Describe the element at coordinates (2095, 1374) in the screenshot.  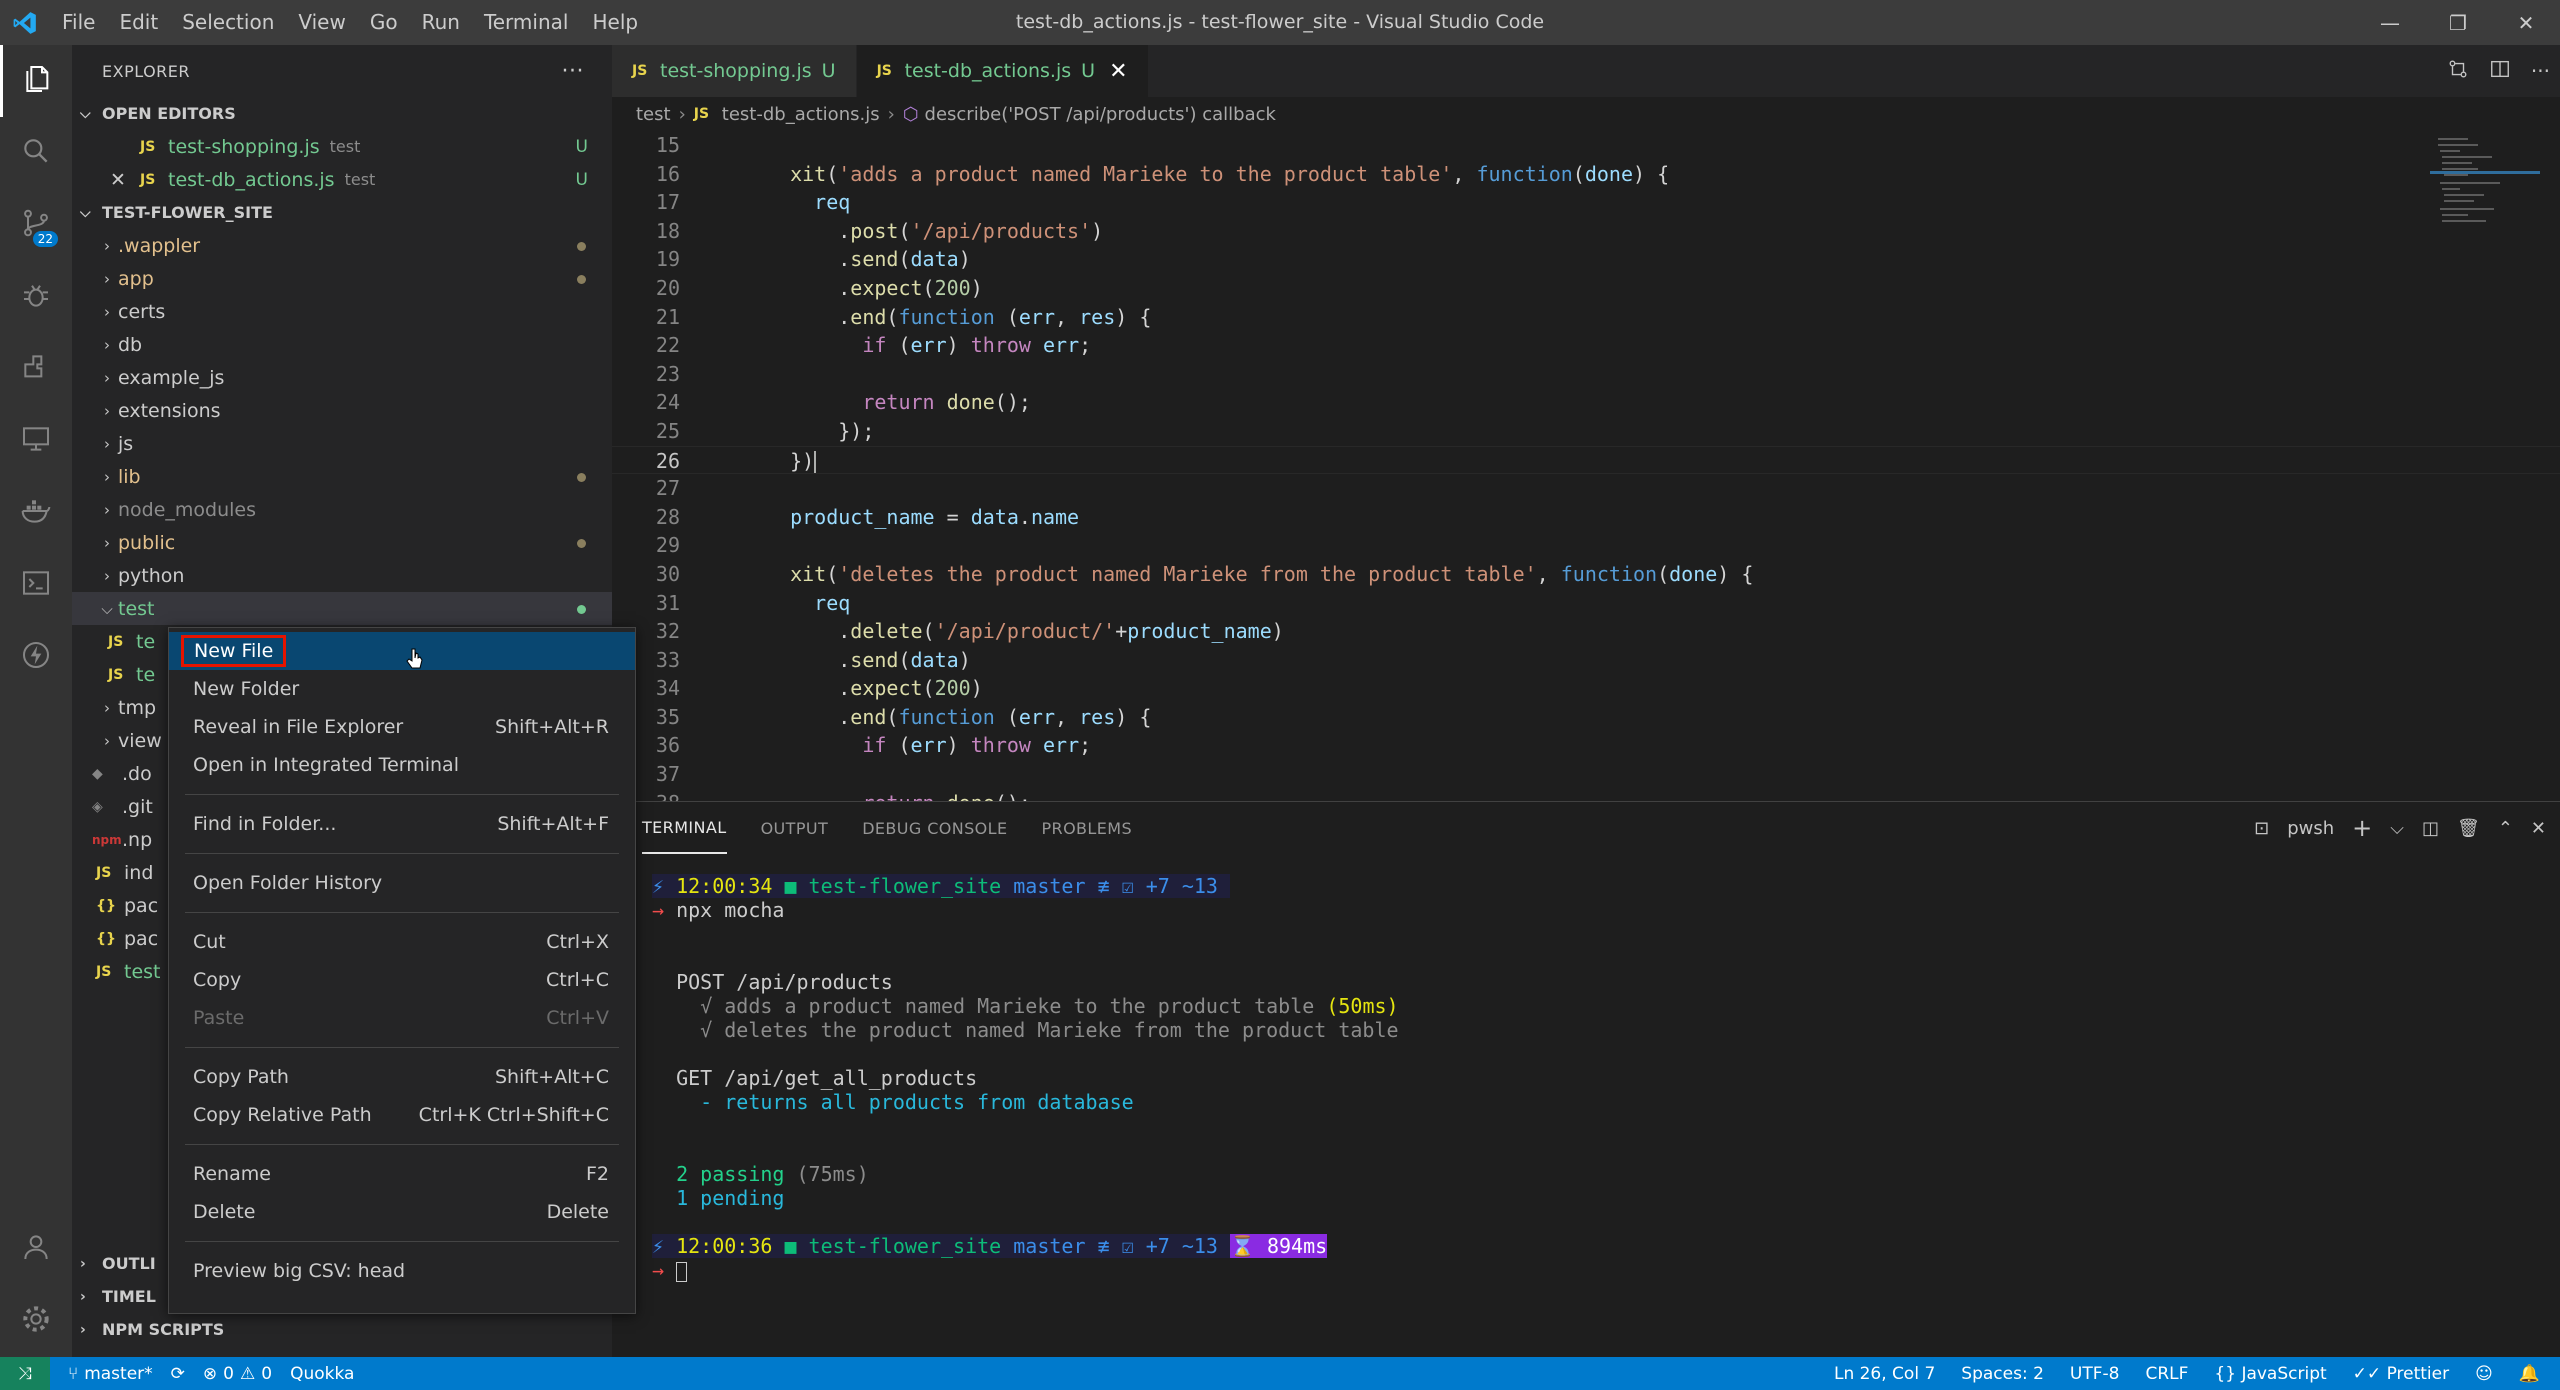
I see `encoding: UTF-8` at that location.